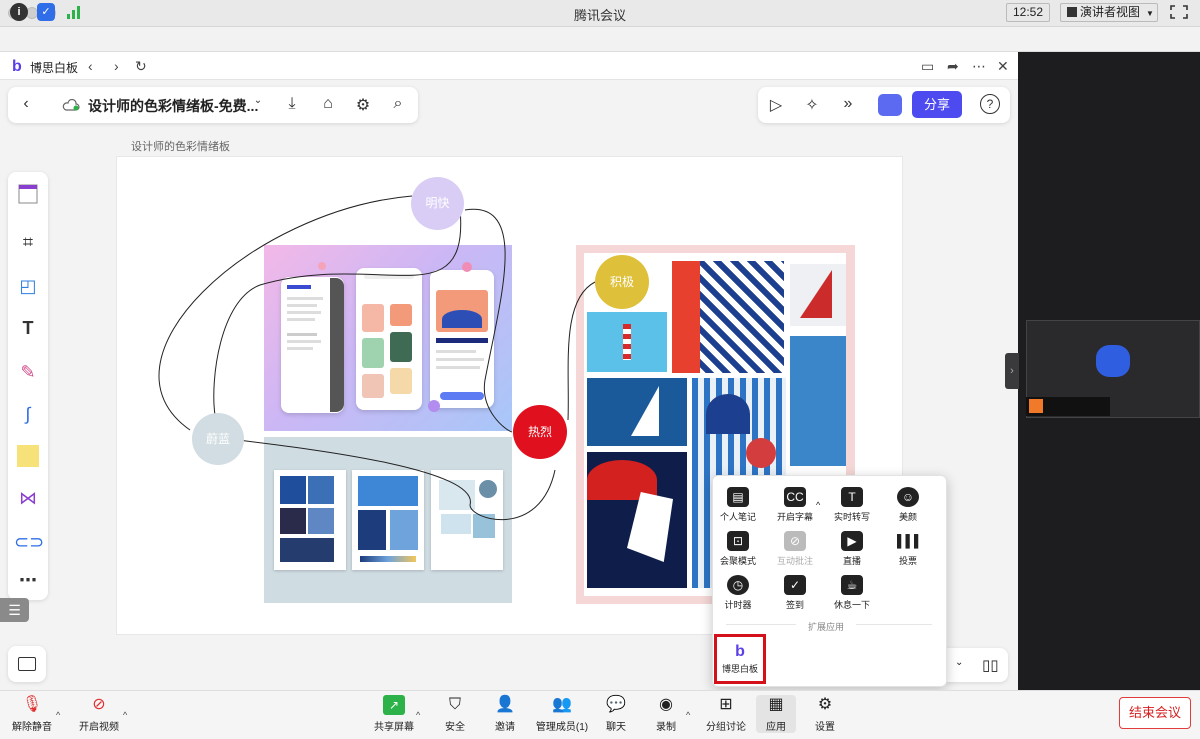 Image resolution: width=1200 pixels, height=739 pixels. What do you see at coordinates (1072, 12) in the screenshot?
I see `layout-icon` at bounding box center [1072, 12].